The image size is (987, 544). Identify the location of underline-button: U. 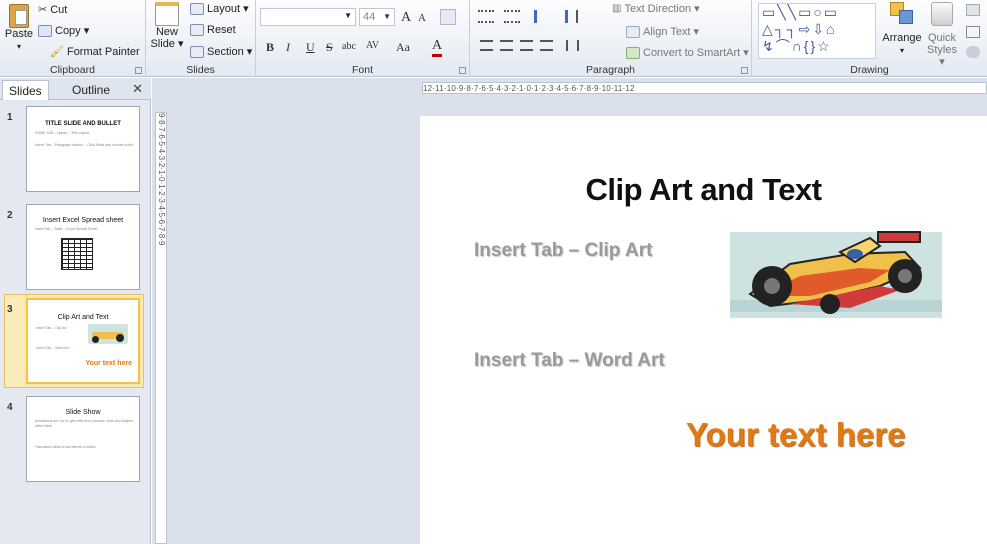
(310, 47).